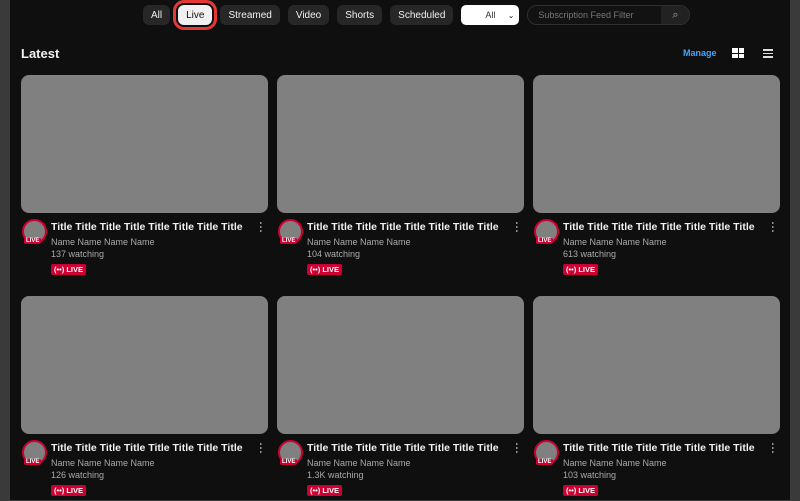 The width and height of the screenshot is (800, 501). What do you see at coordinates (250, 15) in the screenshot?
I see `chip-streamed: Streamed` at bounding box center [250, 15].